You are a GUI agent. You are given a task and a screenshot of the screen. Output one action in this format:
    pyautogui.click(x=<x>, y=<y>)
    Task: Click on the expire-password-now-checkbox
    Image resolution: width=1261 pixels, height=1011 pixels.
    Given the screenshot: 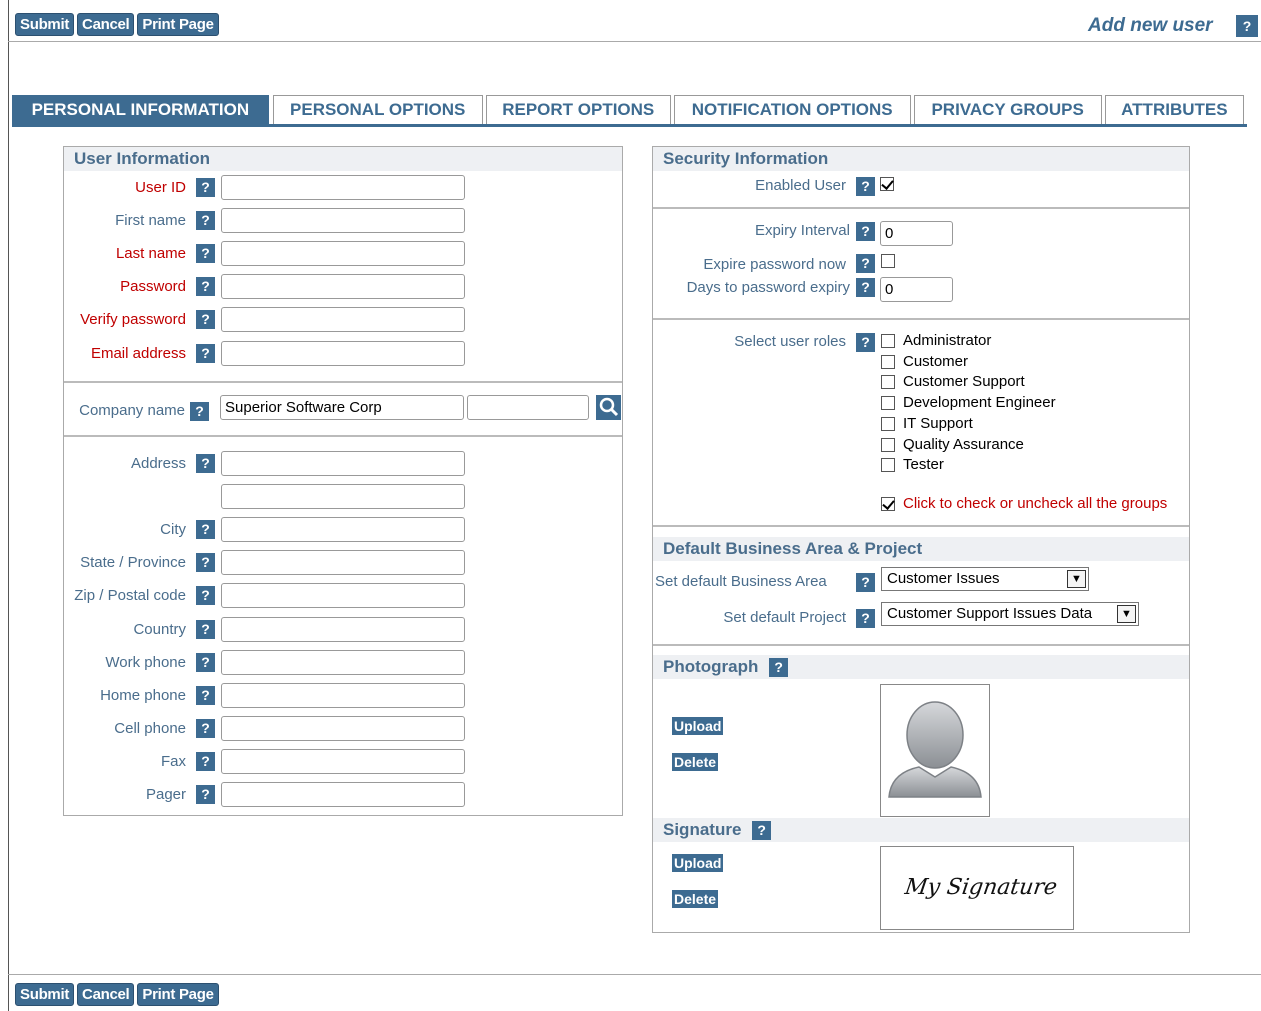 What is the action you would take?
    pyautogui.click(x=888, y=261)
    